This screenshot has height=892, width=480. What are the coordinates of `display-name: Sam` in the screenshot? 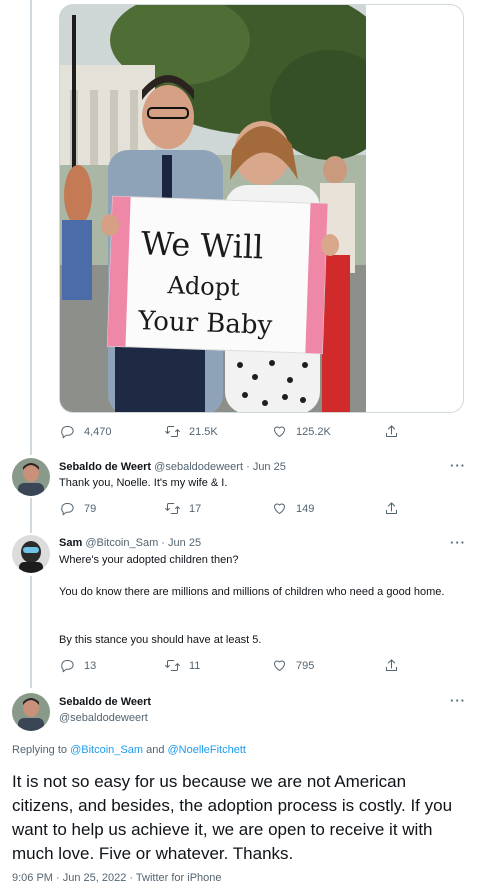 It's located at (70, 543).